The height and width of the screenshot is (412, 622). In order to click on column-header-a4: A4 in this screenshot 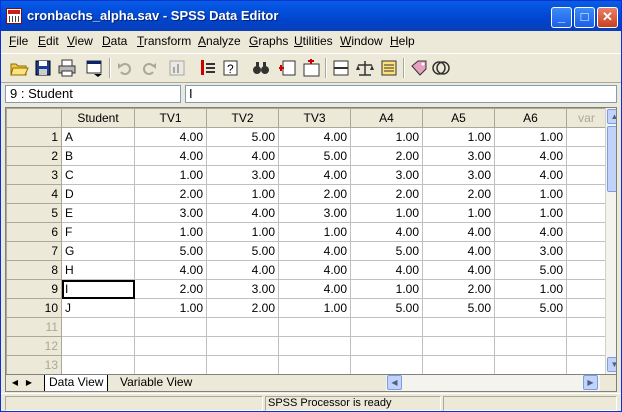, I will do `click(386, 118)`.